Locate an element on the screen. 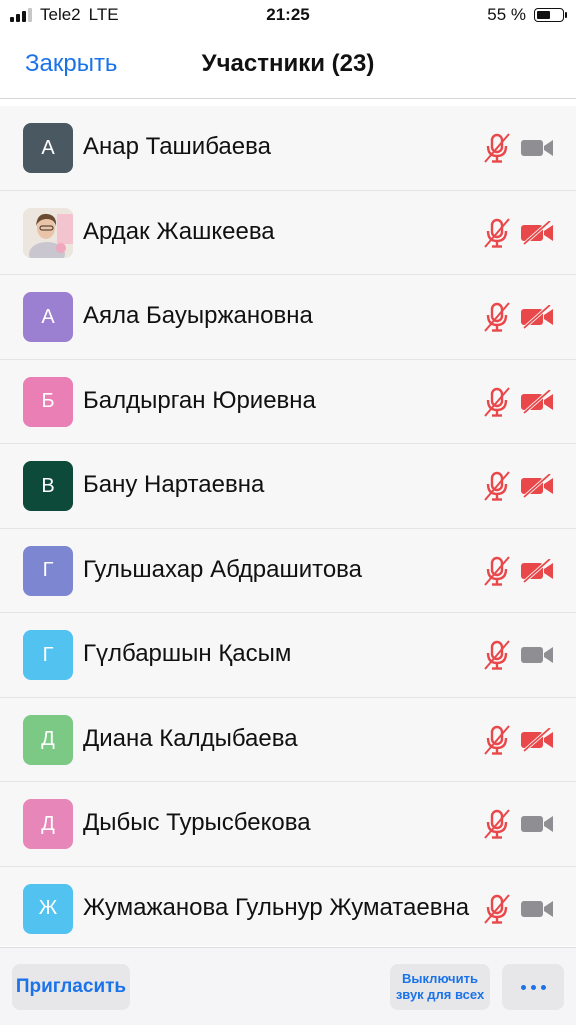 The height and width of the screenshot is (1025, 576). battery-icon is located at coordinates (550, 15).